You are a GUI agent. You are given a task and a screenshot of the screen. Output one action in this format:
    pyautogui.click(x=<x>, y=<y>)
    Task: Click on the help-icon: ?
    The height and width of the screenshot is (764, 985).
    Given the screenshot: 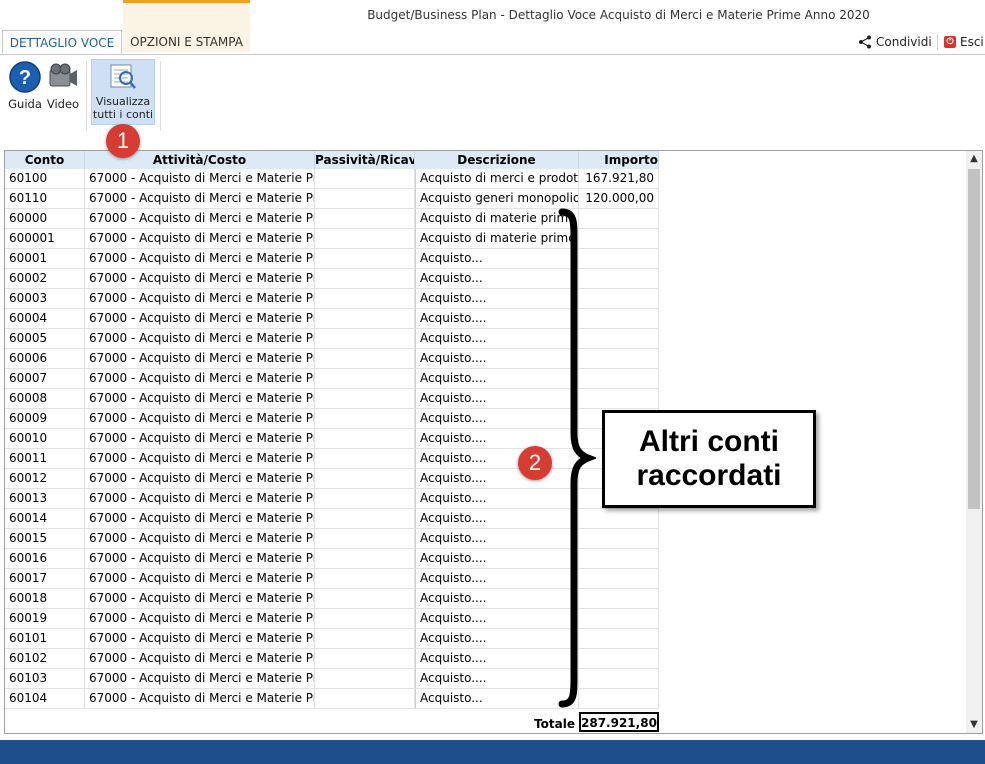 What is the action you would take?
    pyautogui.click(x=25, y=77)
    